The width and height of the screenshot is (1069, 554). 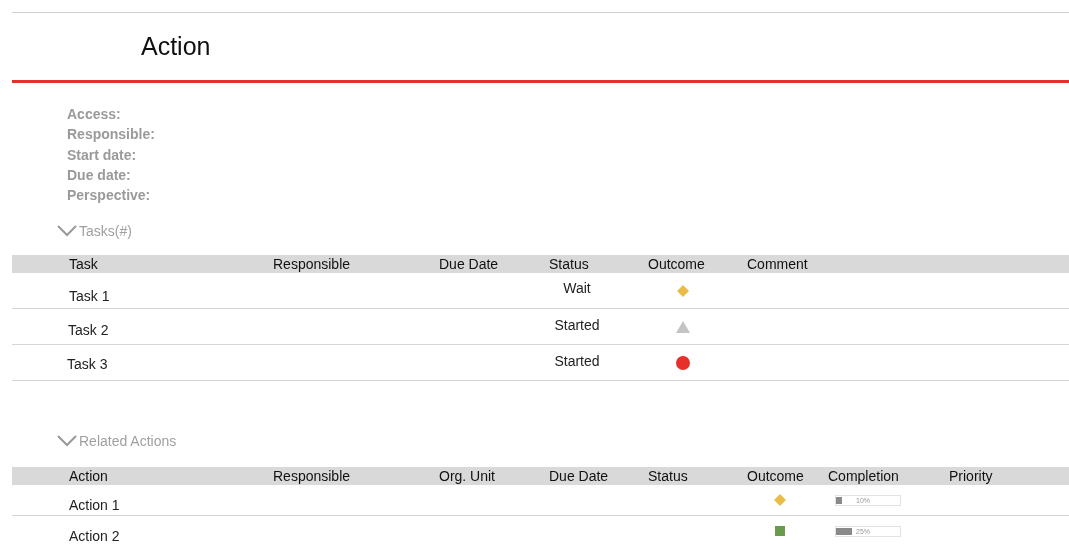 I want to click on table-cell-text: Task 2, so click(x=89, y=330).